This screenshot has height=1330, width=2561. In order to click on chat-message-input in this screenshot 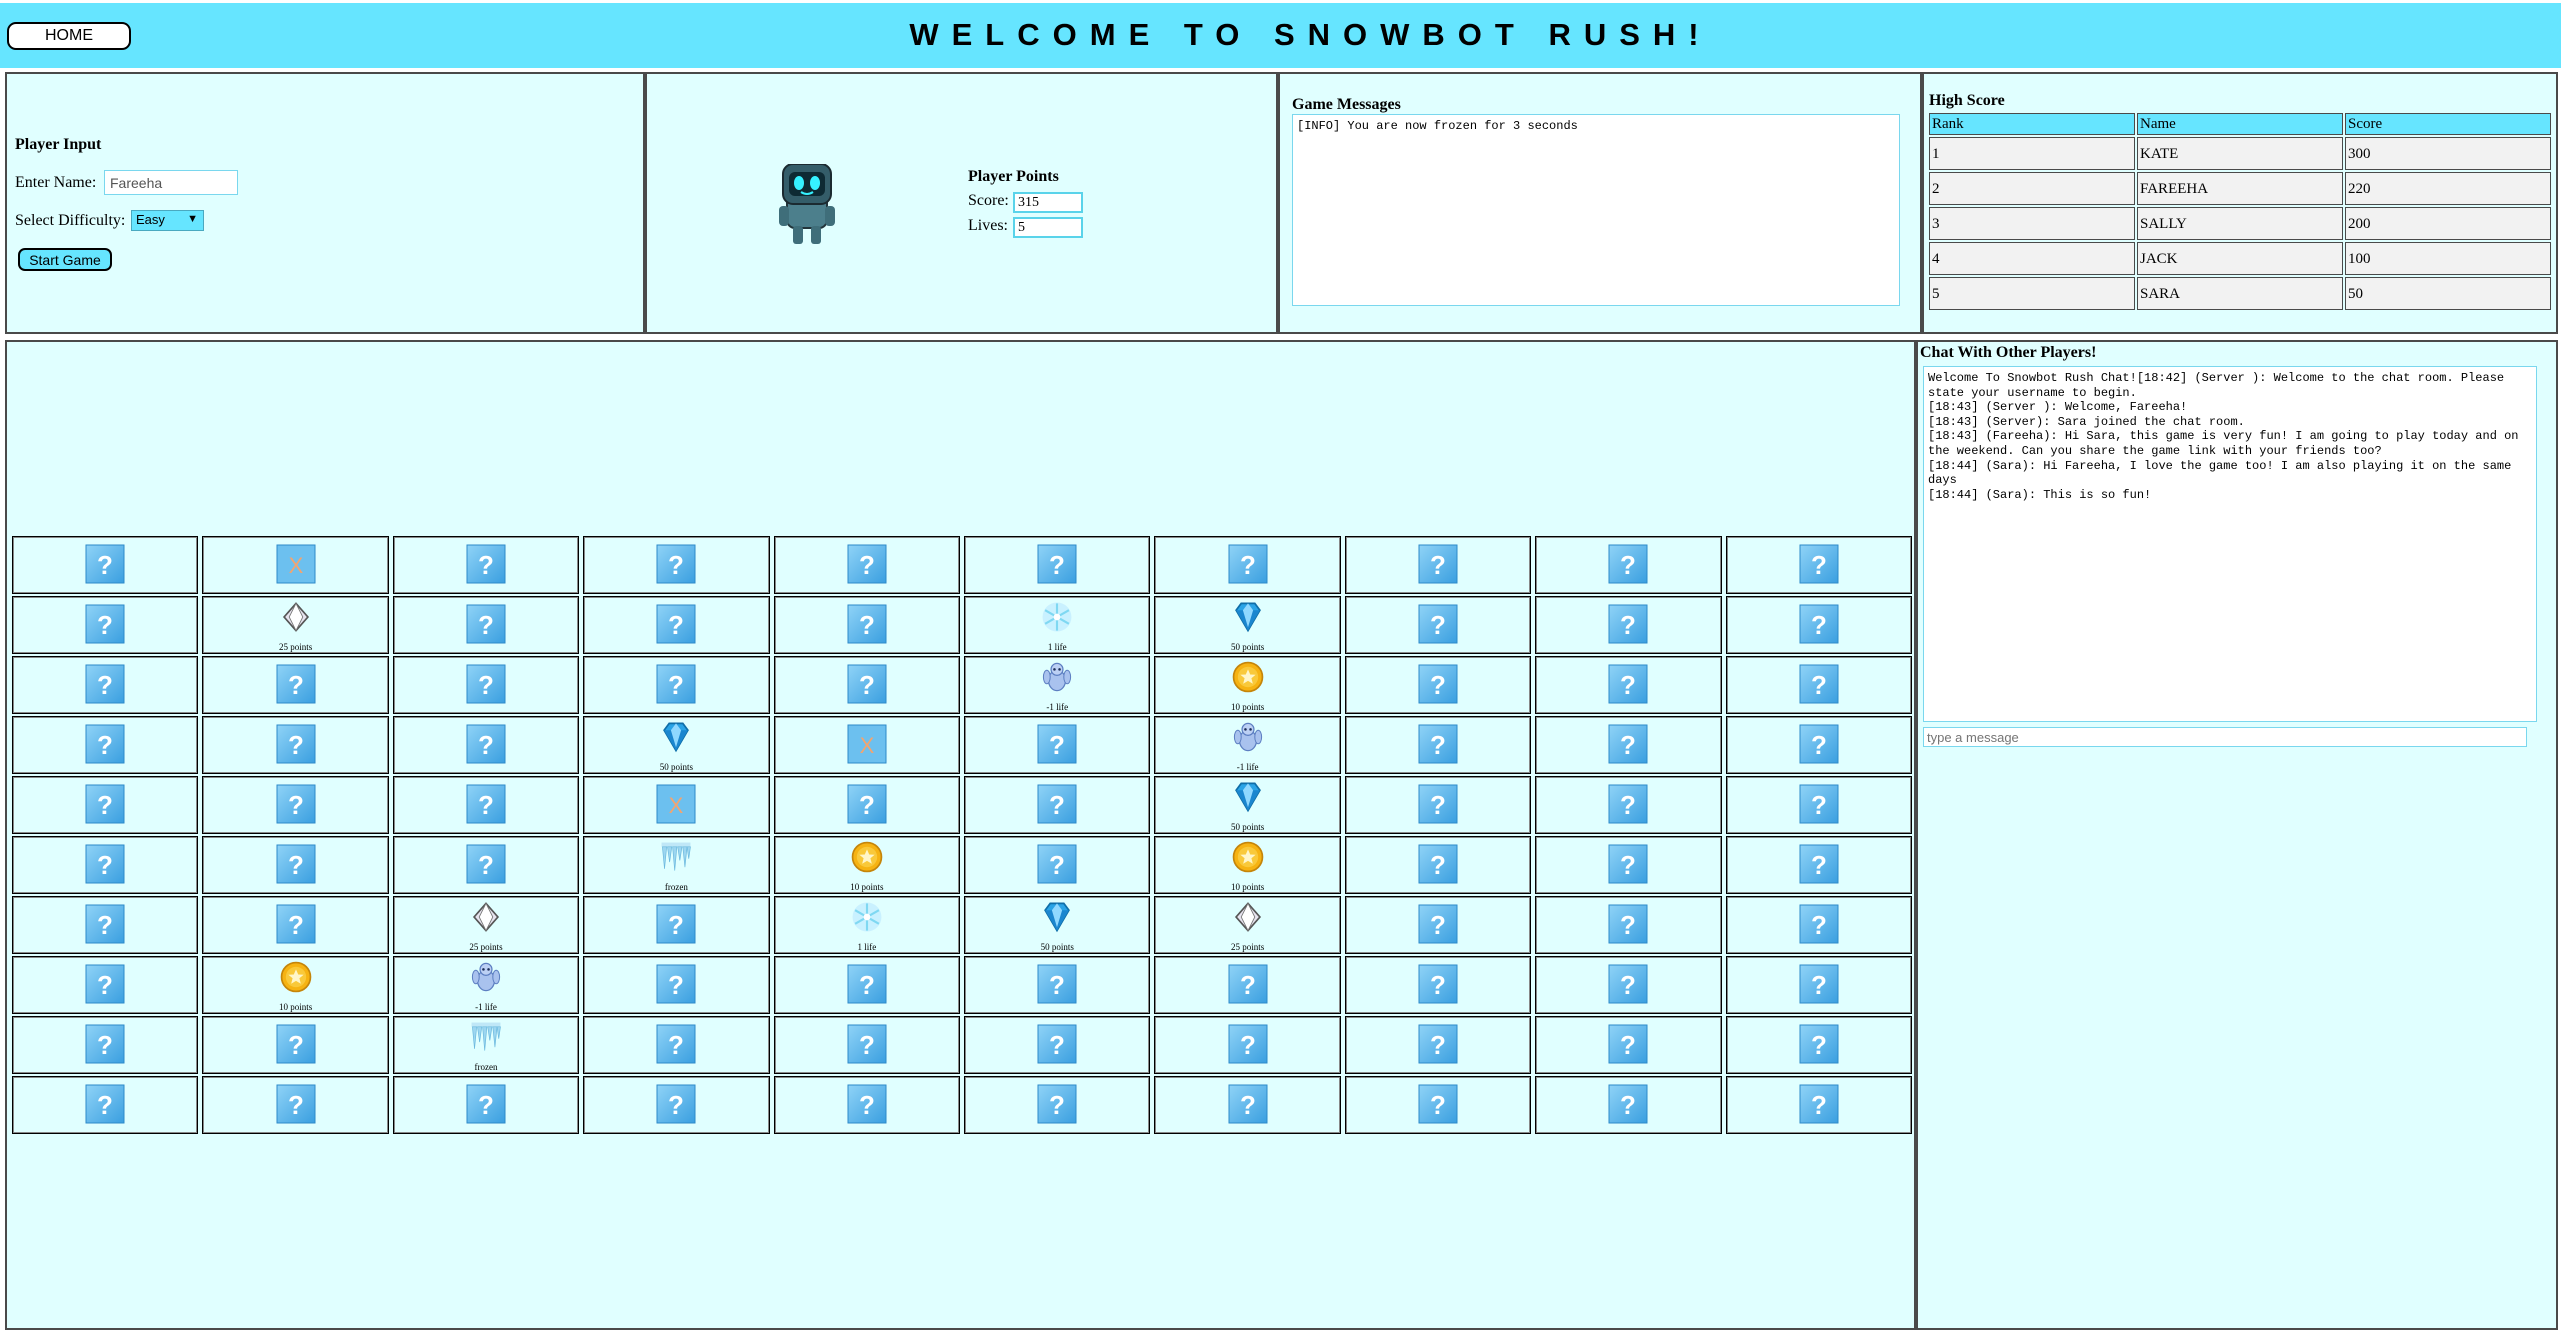, I will do `click(2225, 737)`.